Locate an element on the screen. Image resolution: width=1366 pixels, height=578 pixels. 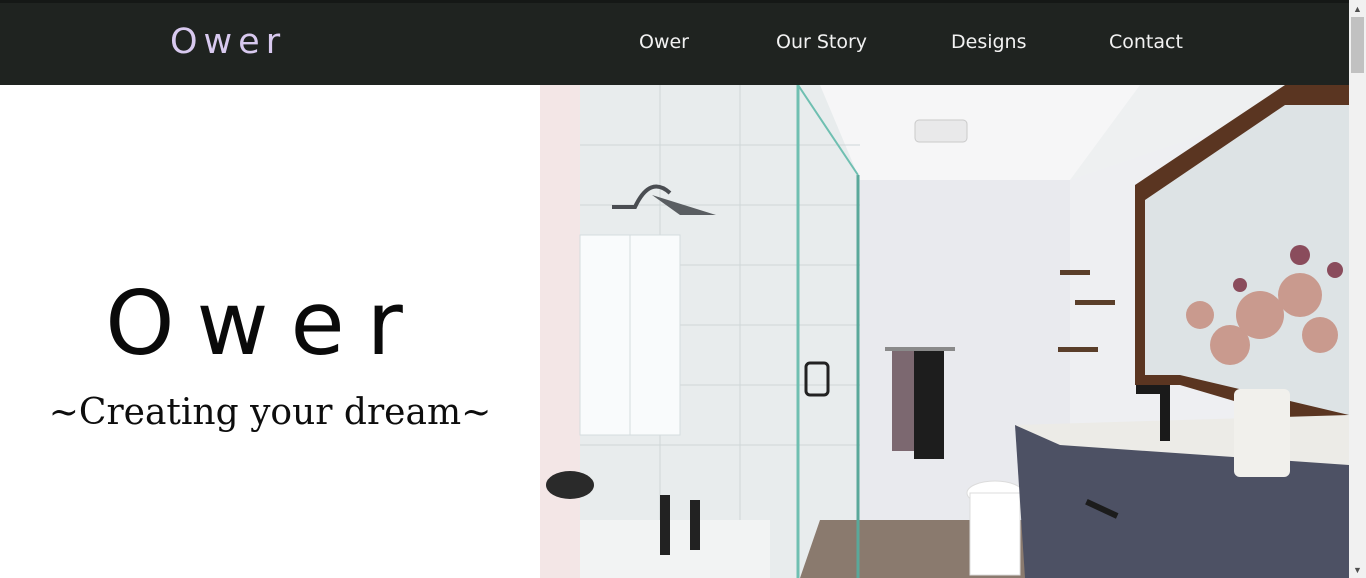
nav-link-designs: Designs is located at coordinates (989, 42).